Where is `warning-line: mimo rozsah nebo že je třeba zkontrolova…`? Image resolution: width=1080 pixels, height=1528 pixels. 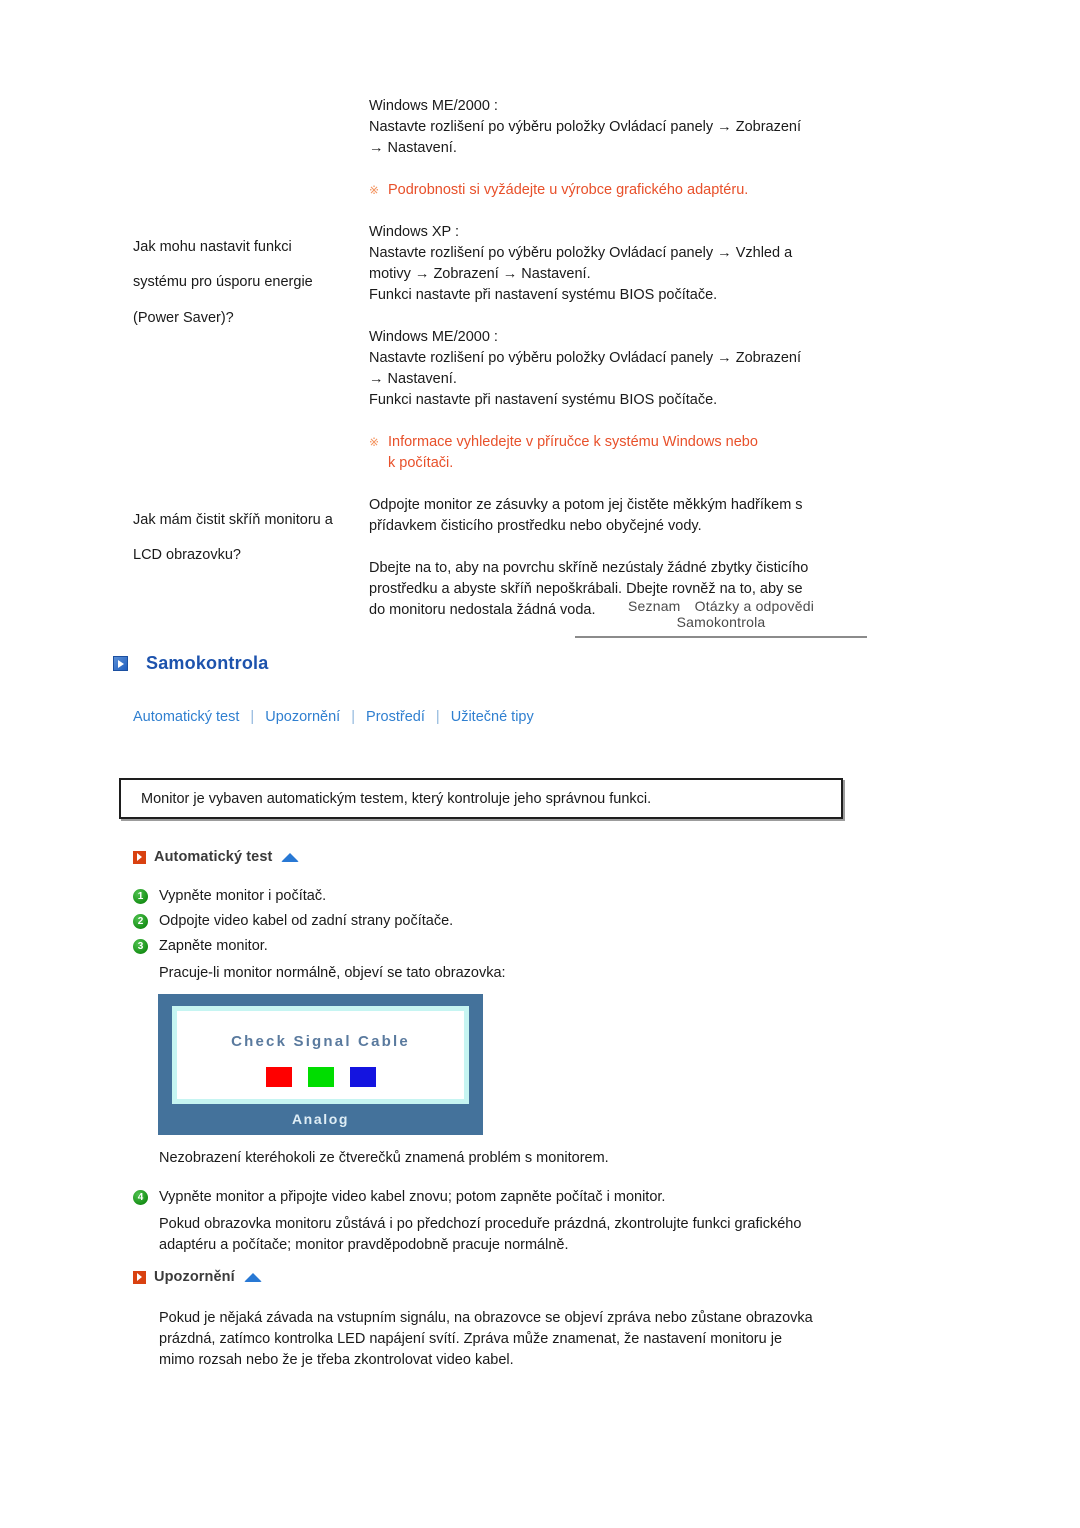 warning-line: mimo rozsah nebo že je třeba zkontrolova… is located at coordinates (336, 1360).